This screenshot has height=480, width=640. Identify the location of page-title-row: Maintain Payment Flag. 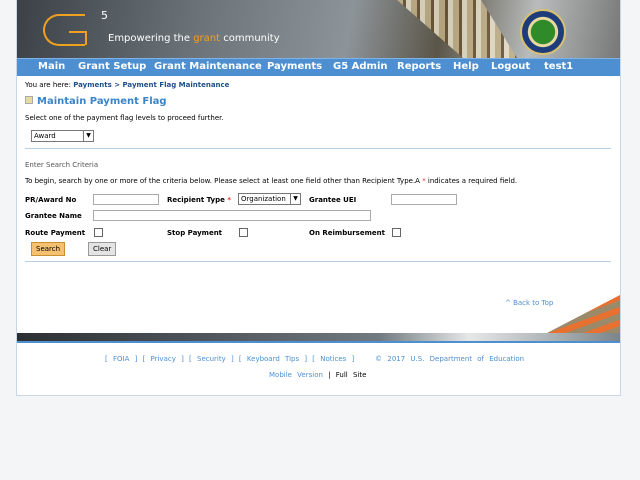
(96, 101).